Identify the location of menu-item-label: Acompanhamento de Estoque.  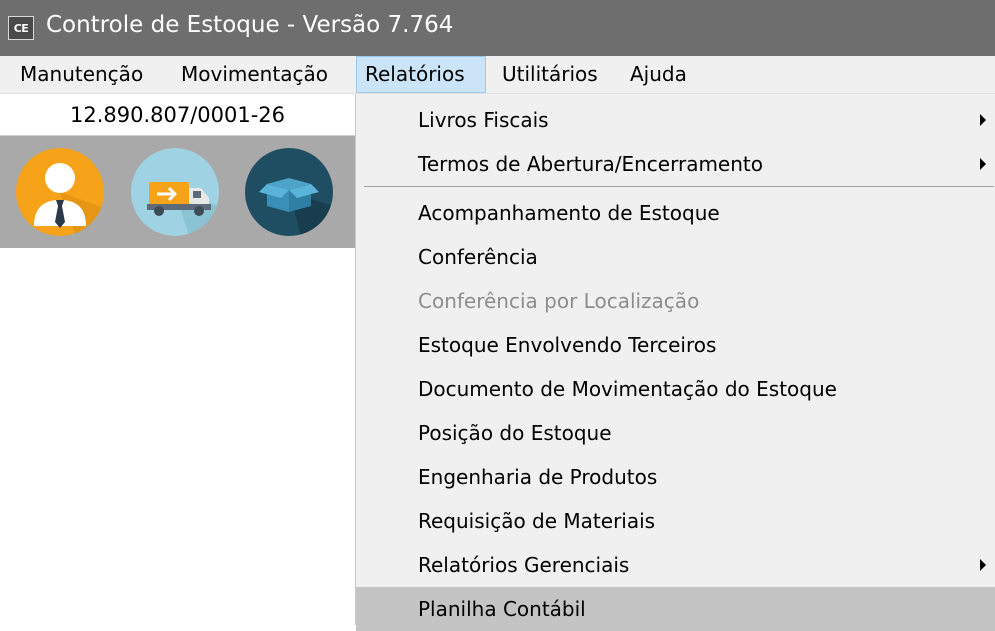
(569, 213).